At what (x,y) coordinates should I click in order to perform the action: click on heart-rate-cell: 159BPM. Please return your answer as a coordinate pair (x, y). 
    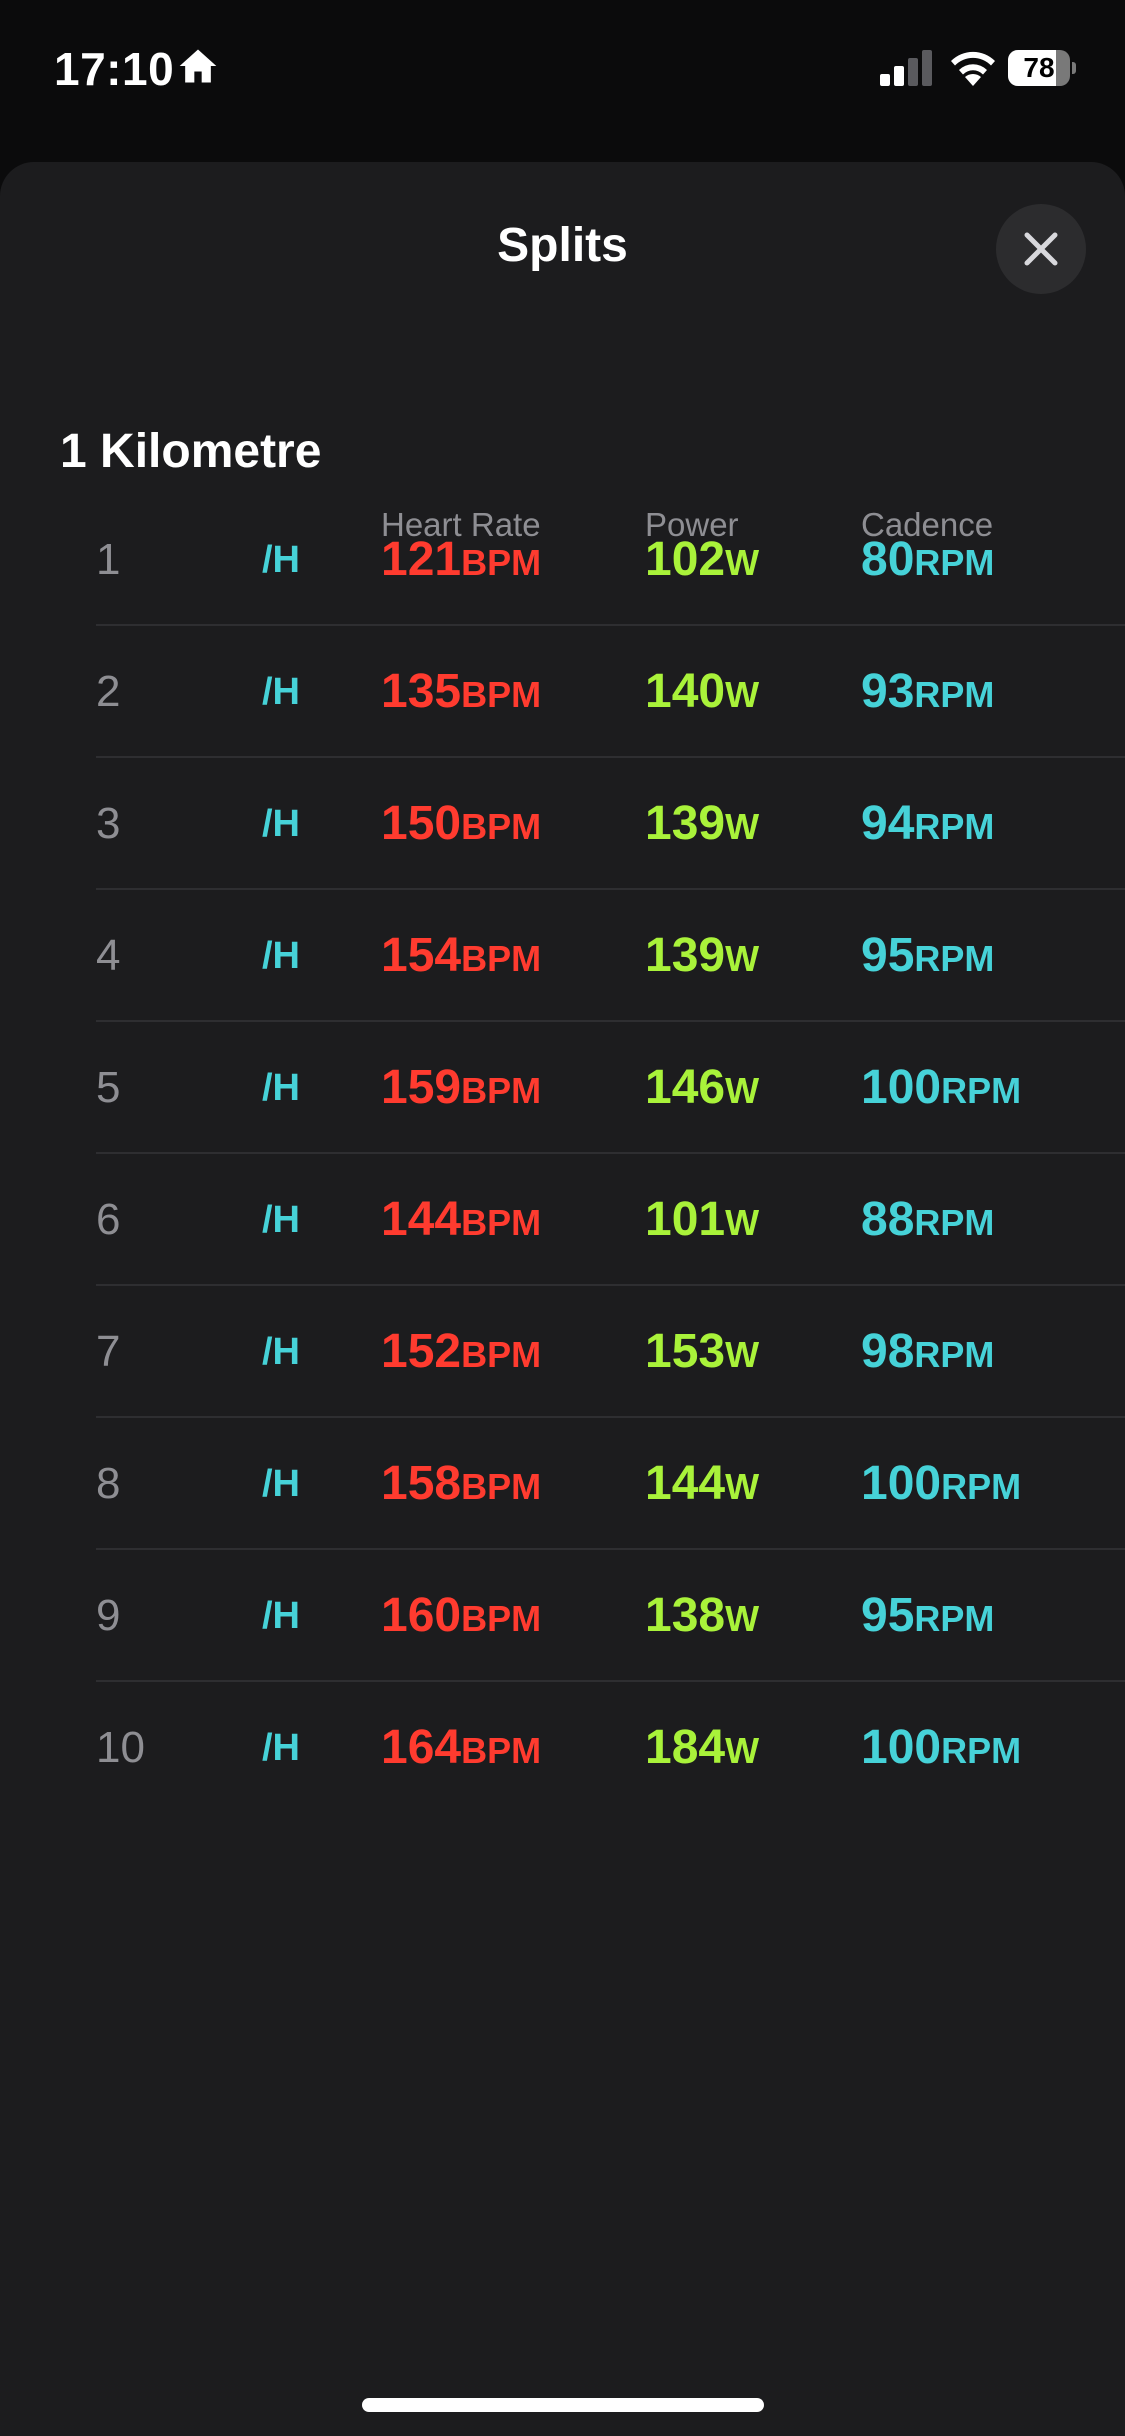
    Looking at the image, I should click on (461, 1088).